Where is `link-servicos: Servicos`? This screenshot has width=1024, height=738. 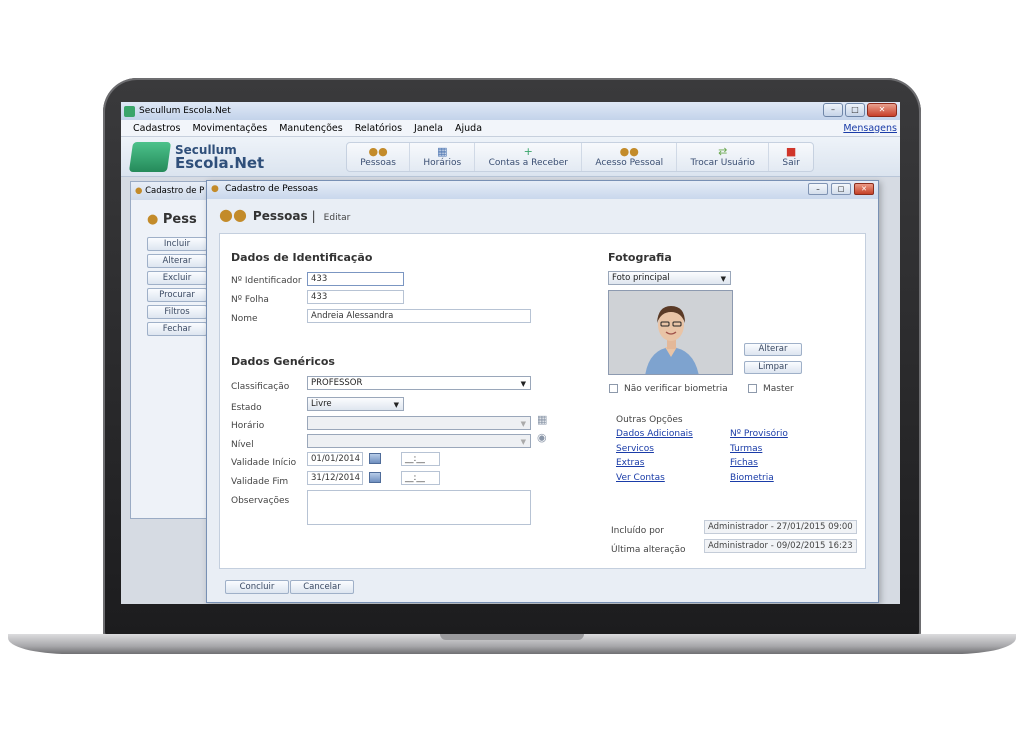
link-servicos: Servicos is located at coordinates (635, 449).